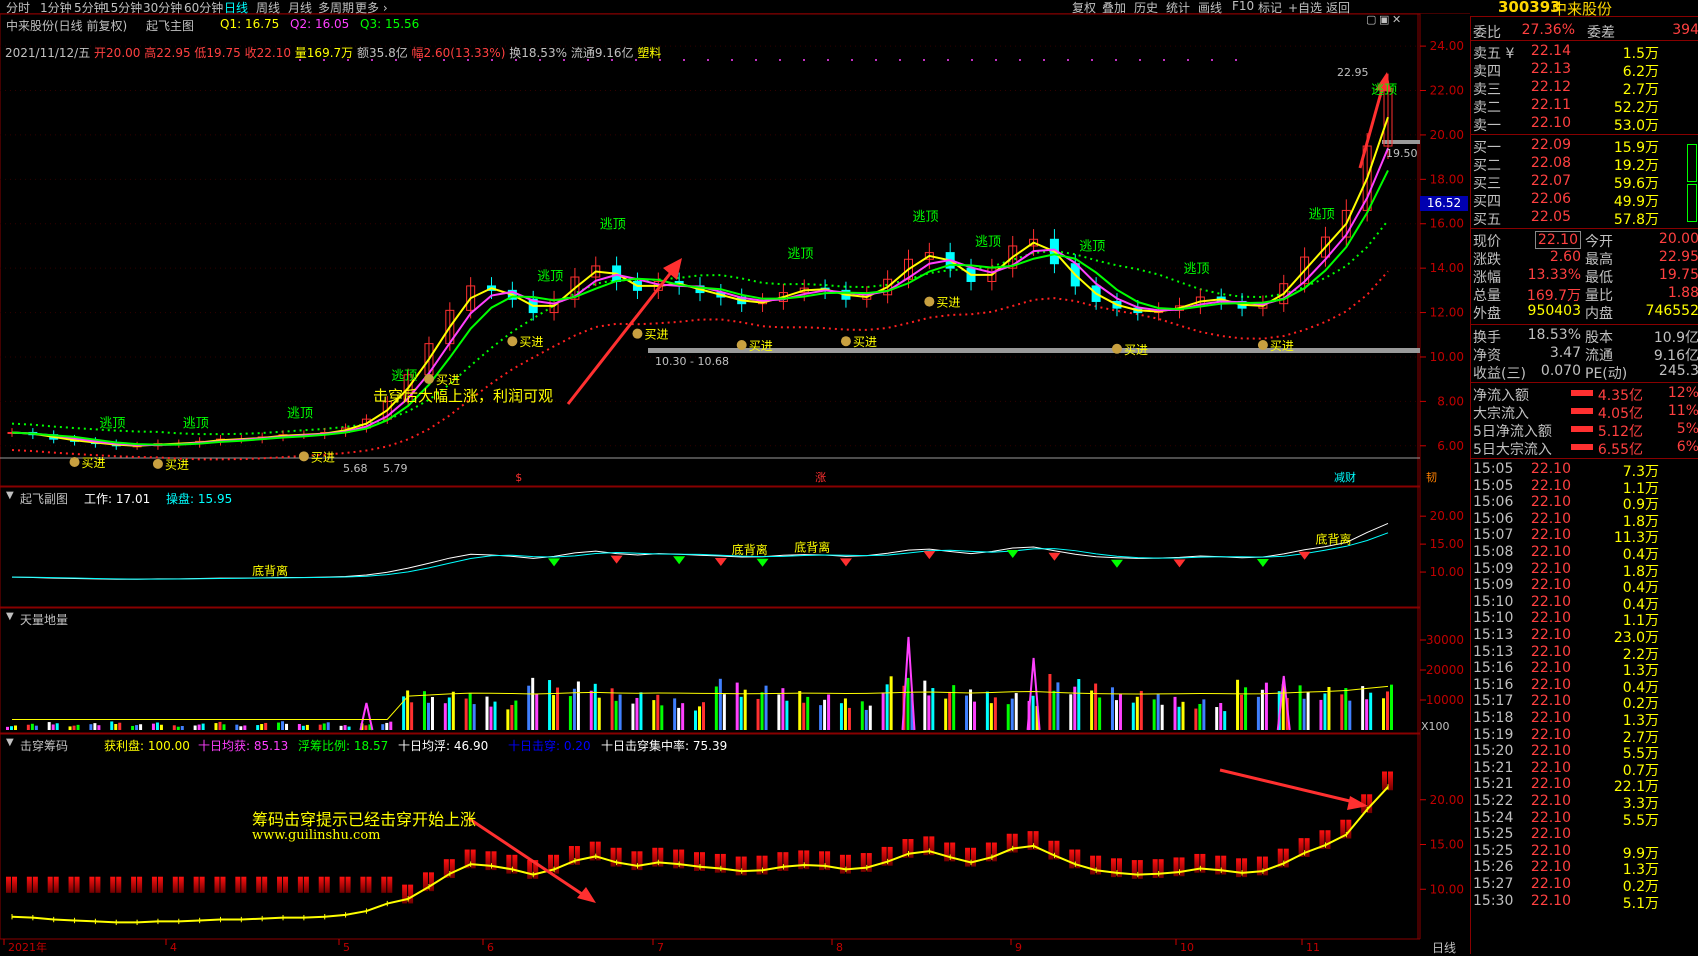  What do you see at coordinates (1584, 470) in the screenshot?
I see `tick-row-0: 15:05 22.10 7.3万` at bounding box center [1584, 470].